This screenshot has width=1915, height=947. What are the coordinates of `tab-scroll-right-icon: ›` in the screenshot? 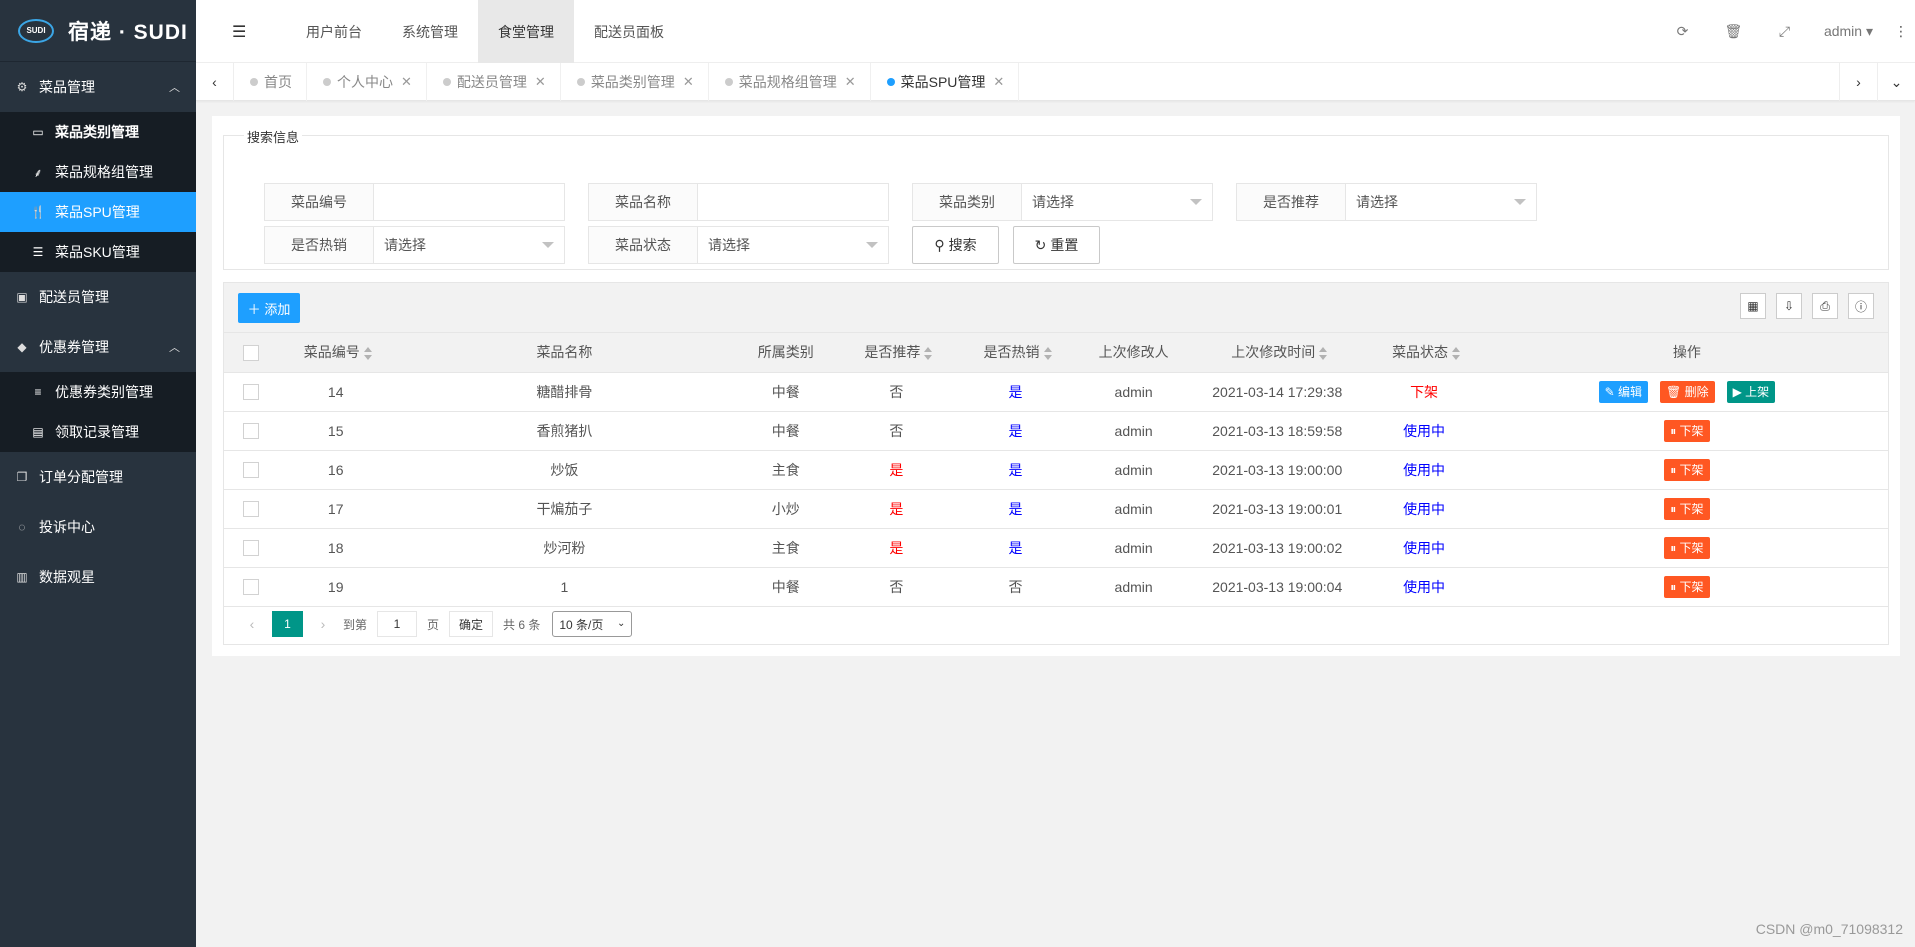 It's located at (1858, 82).